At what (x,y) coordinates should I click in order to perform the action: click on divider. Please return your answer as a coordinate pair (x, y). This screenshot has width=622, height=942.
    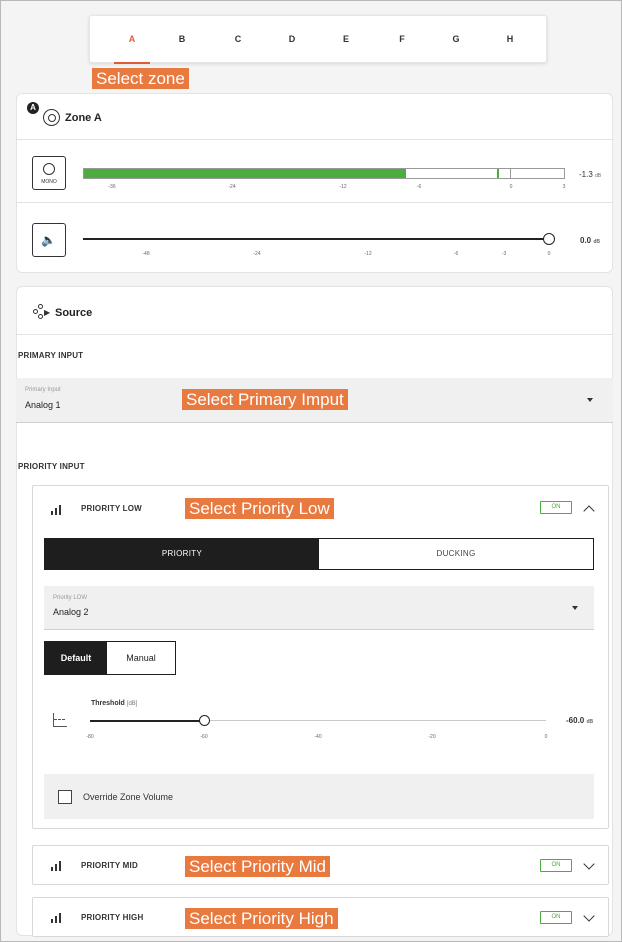
    Looking at the image, I should click on (314, 202).